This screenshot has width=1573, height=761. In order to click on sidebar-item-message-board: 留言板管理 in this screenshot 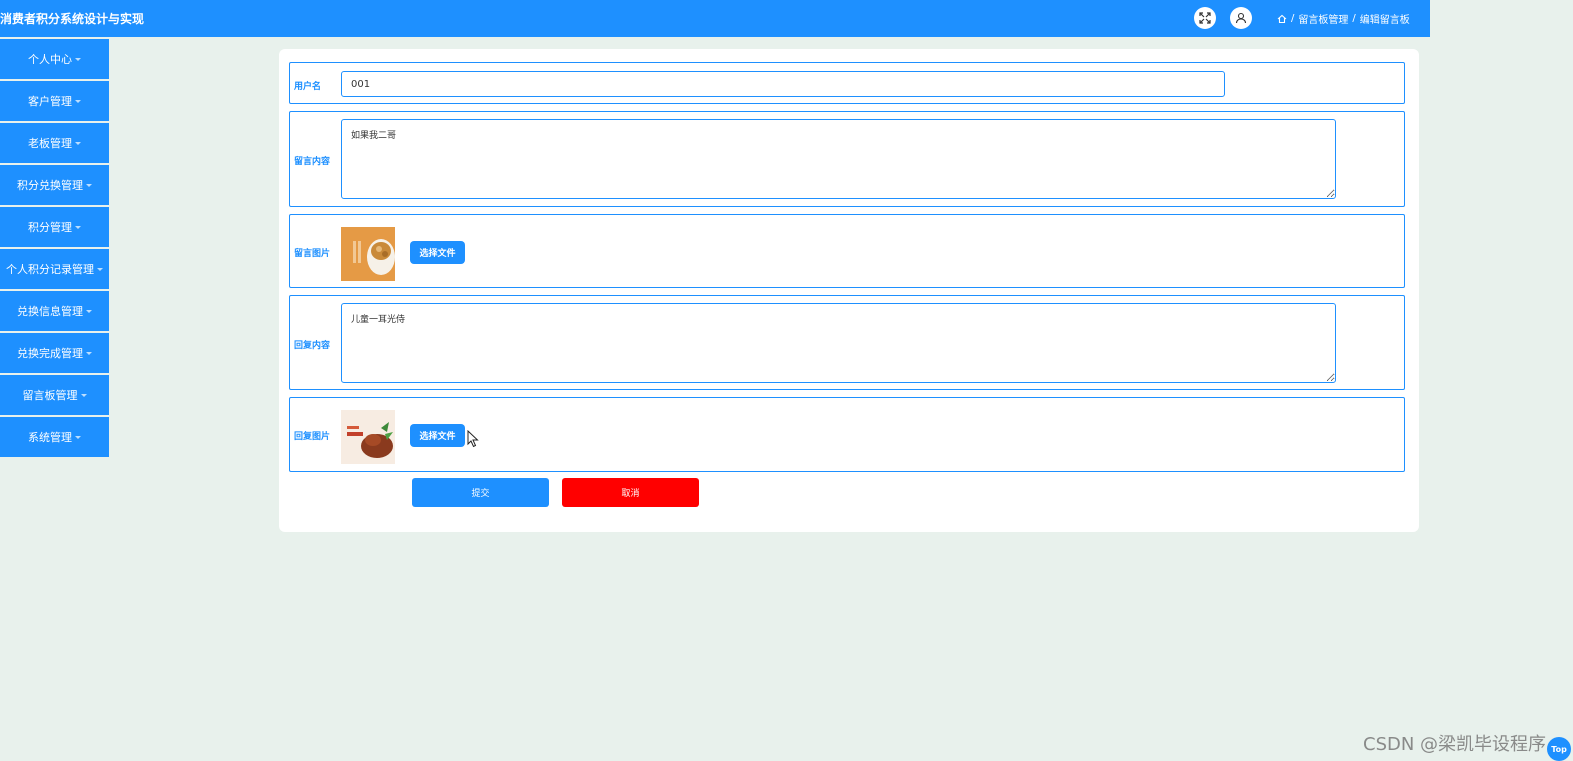, I will do `click(54, 395)`.